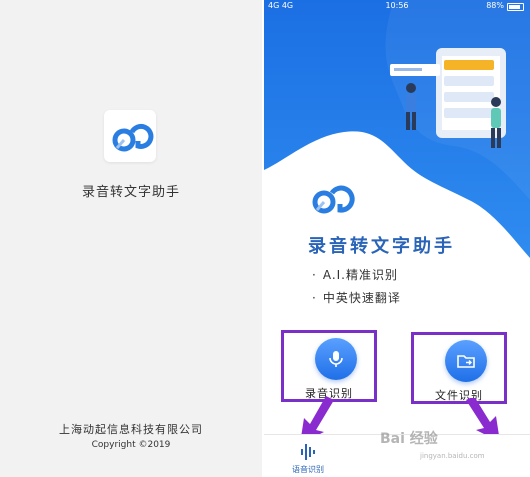  Describe the element at coordinates (336, 359) in the screenshot. I see `microphone-icon` at that location.